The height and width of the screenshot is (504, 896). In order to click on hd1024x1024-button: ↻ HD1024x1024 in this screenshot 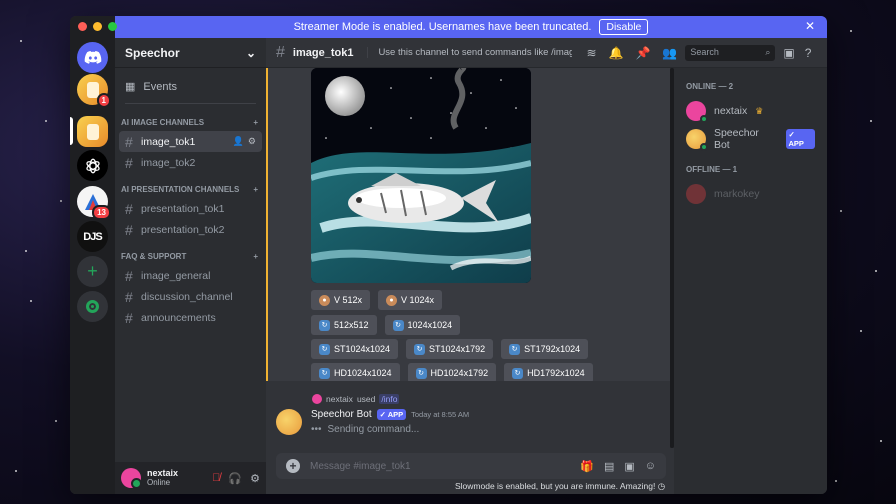, I will do `click(355, 372)`.